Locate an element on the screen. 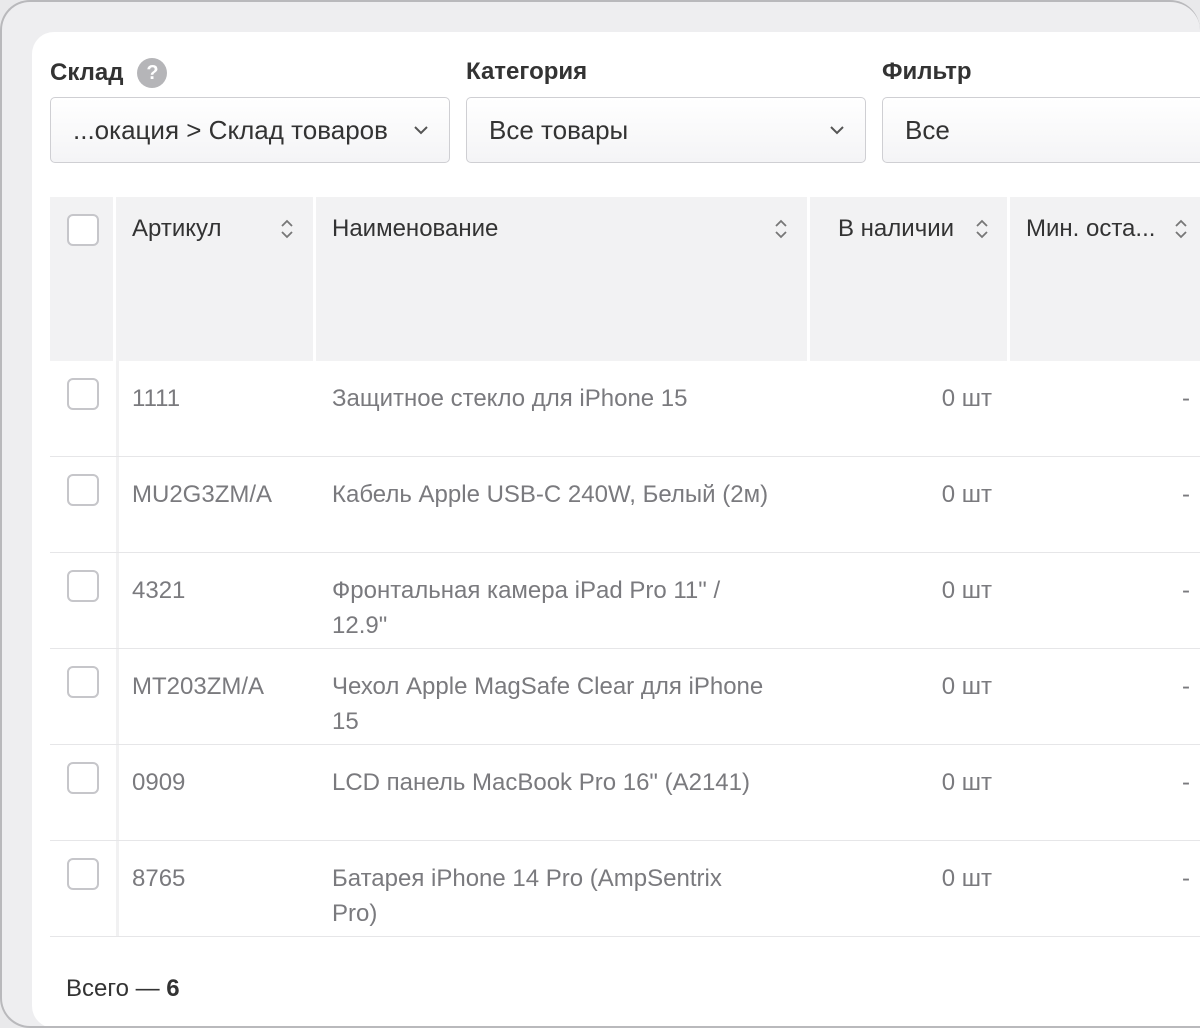 Image resolution: width=1200 pixels, height=1028 pixels. category-select: Все товары is located at coordinates (666, 130).